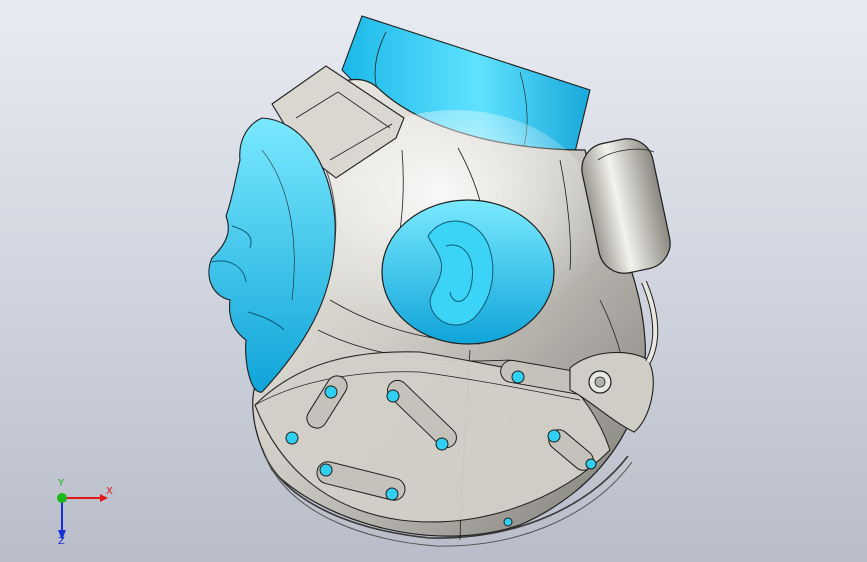 The height and width of the screenshot is (562, 867). Describe the element at coordinates (109, 491) in the screenshot. I see `x-axis-label: X` at that location.